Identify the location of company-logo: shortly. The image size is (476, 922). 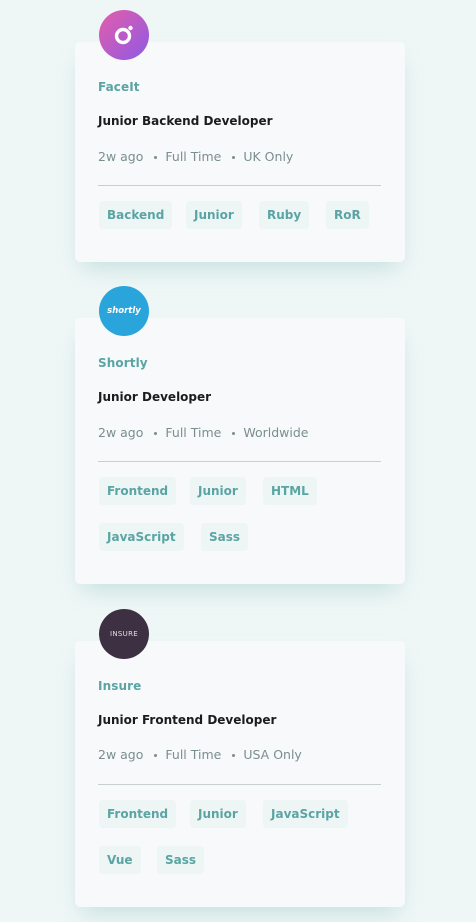
(124, 311).